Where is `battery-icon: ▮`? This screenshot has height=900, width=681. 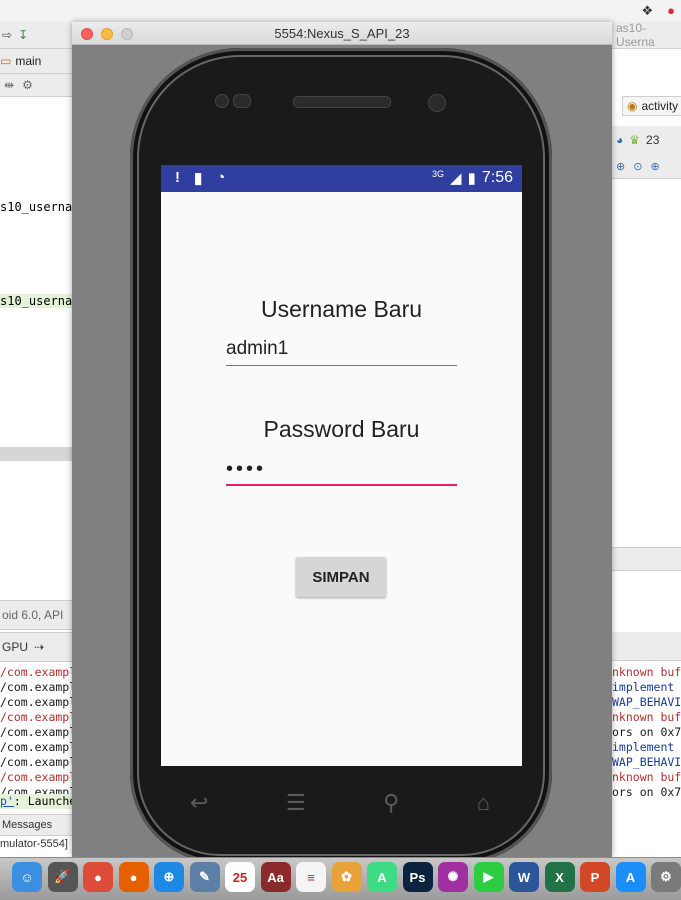
battery-icon: ▮ is located at coordinates (471, 178).